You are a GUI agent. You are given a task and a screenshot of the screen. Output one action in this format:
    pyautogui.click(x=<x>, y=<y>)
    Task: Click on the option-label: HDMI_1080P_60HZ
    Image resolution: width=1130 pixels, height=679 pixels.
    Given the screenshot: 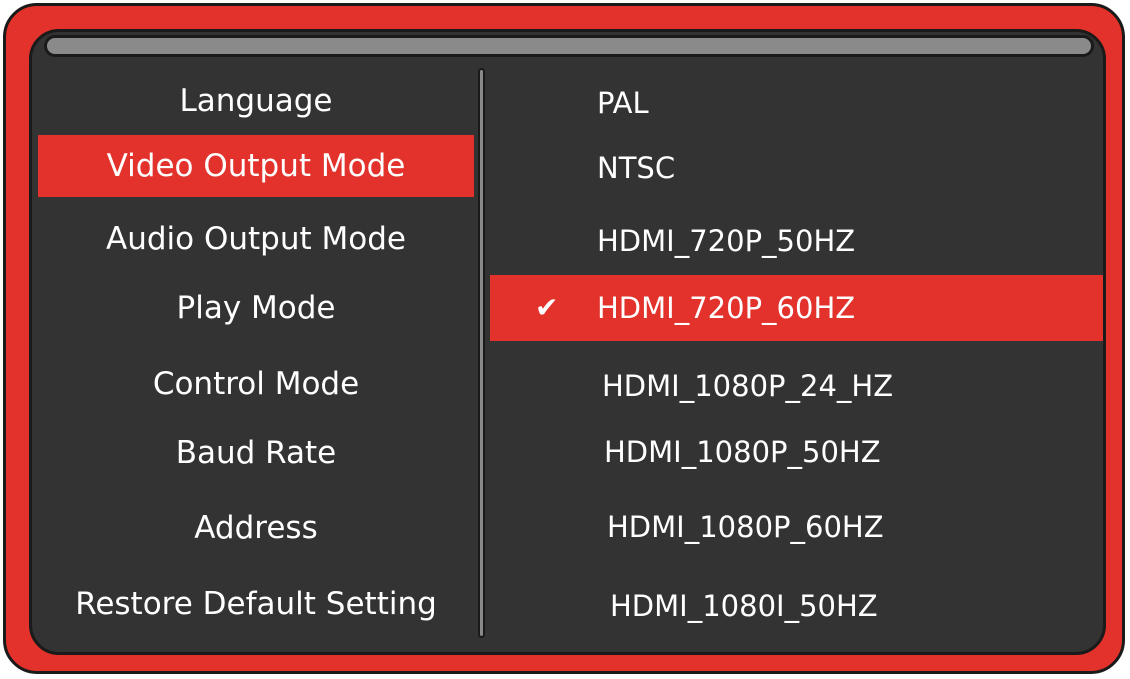 What is the action you would take?
    pyautogui.click(x=745, y=527)
    